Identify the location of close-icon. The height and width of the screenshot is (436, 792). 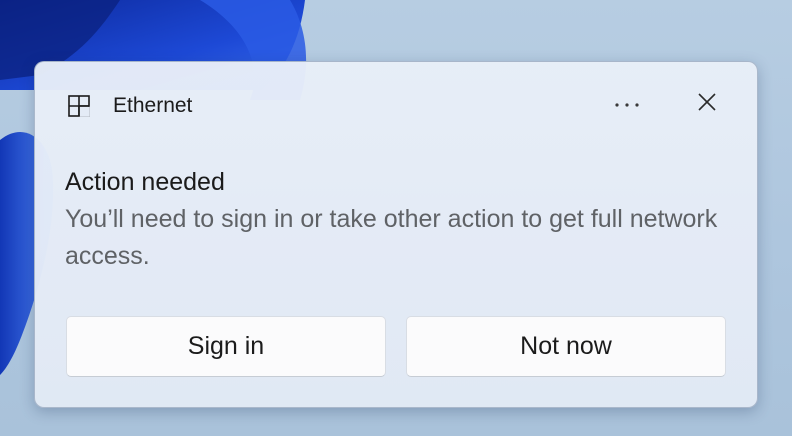
(707, 104).